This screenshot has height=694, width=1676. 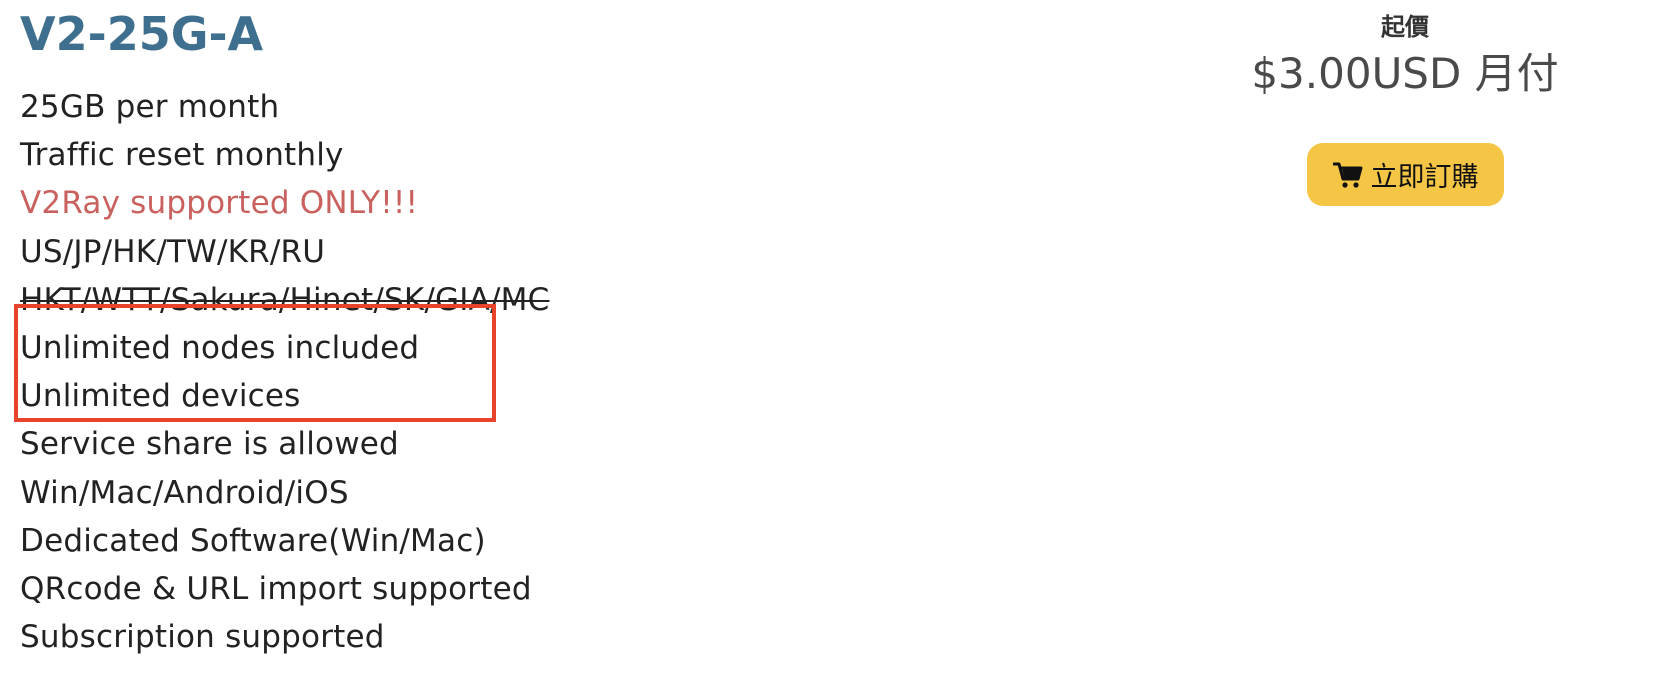 I want to click on order-now-button: 立即訂購, so click(x=1405, y=174).